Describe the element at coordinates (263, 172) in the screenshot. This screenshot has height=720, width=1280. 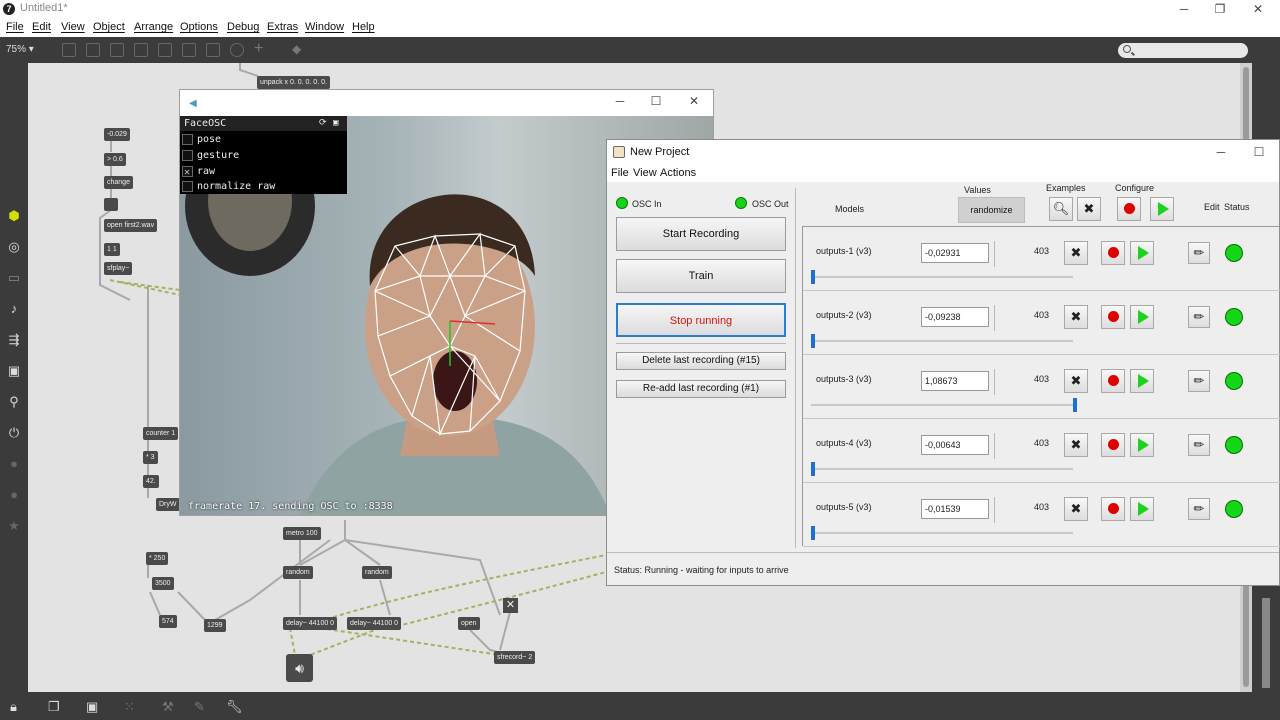
I see `faceosc-toggle-raw: raw` at that location.